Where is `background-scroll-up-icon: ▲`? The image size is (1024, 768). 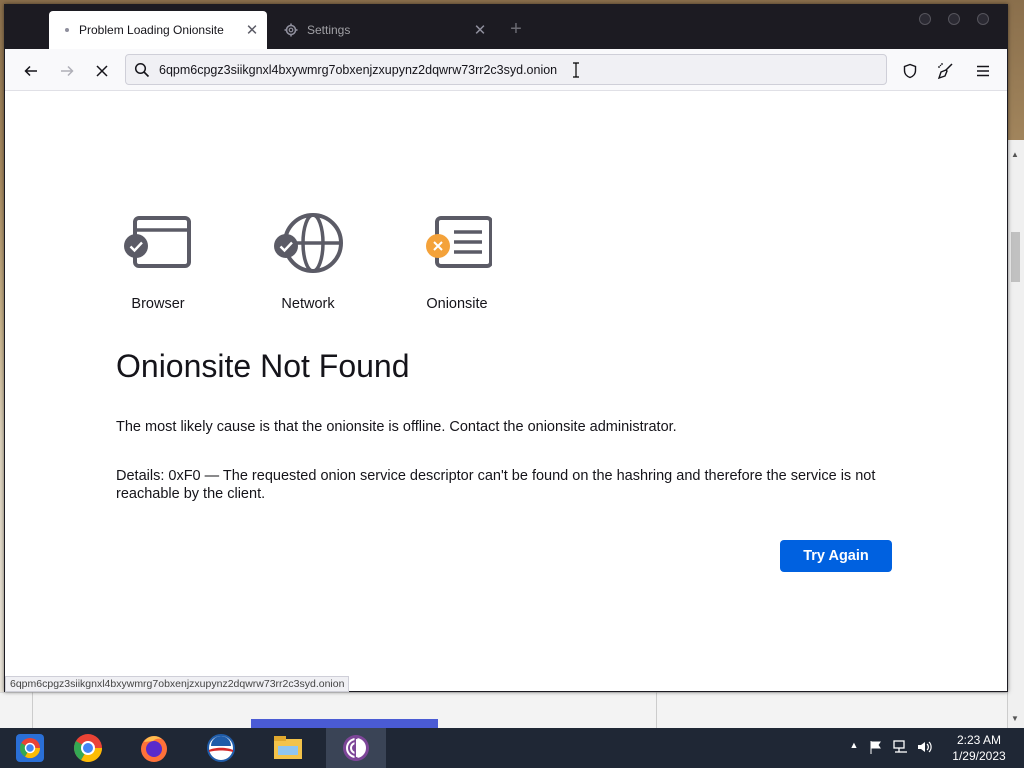
background-scroll-up-icon: ▲ is located at coordinates (1016, 154).